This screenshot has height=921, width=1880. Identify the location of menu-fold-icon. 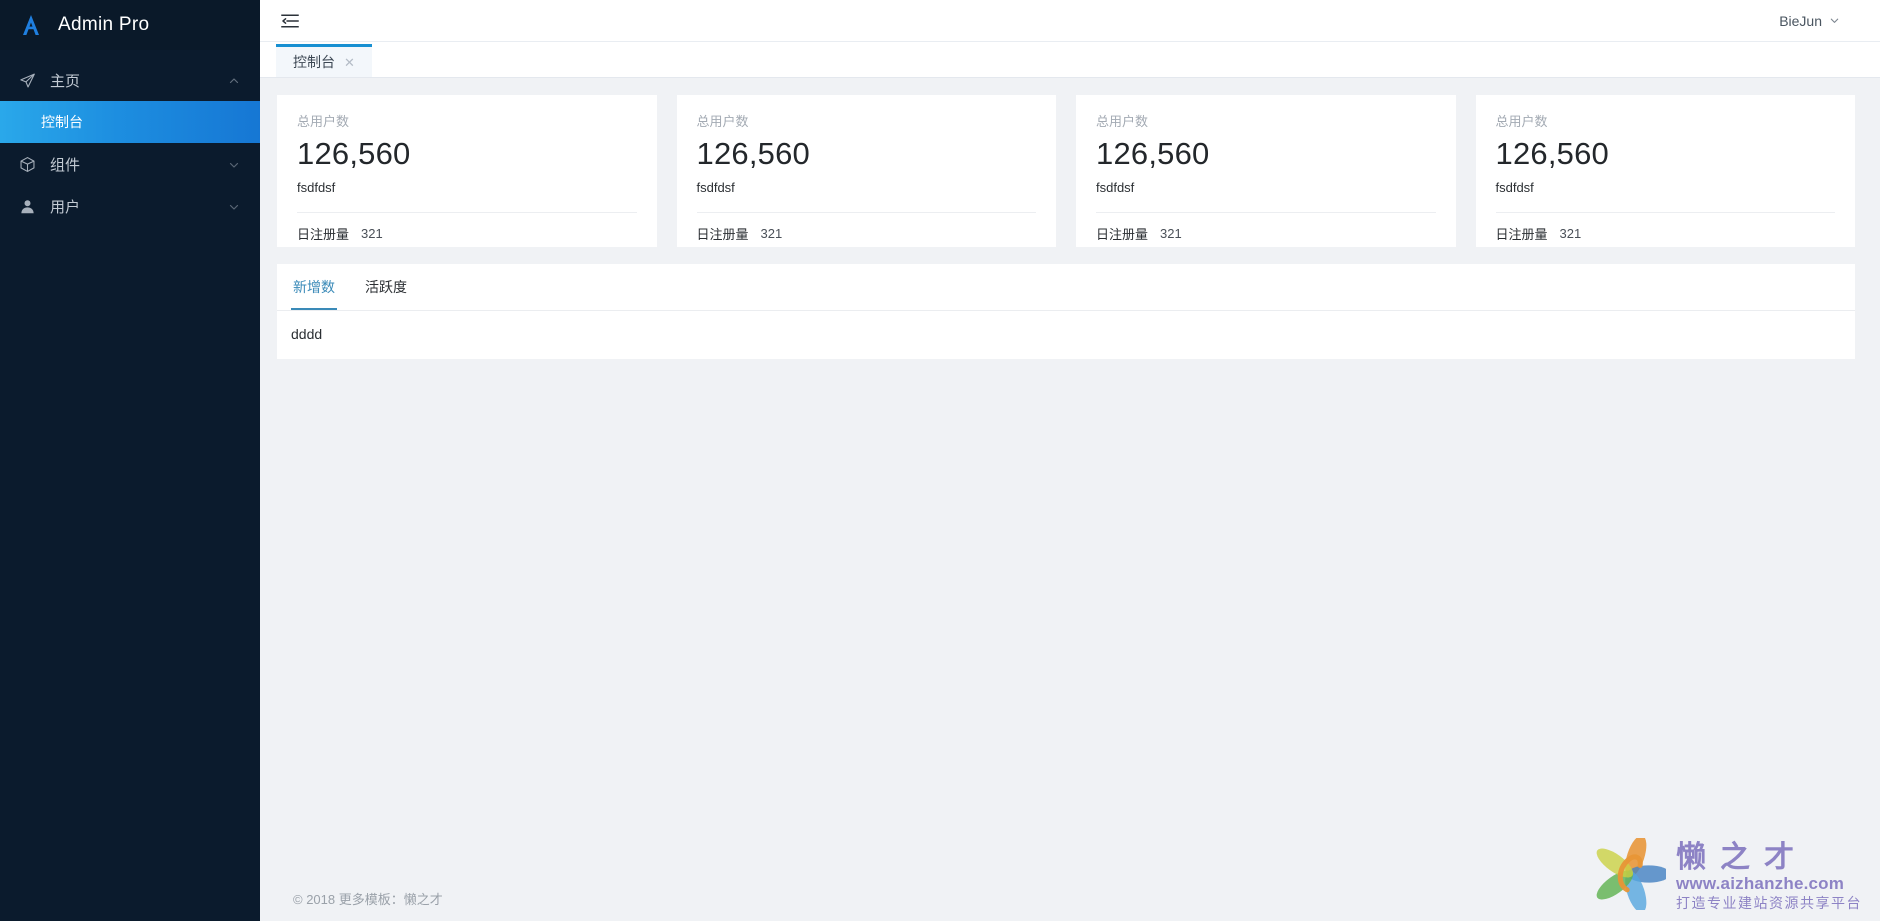
(290, 21).